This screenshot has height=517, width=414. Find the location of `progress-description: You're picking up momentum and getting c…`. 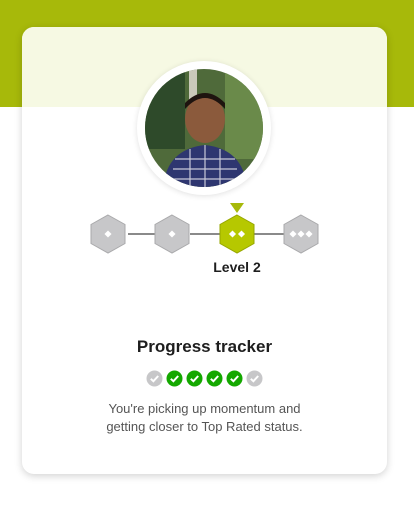

progress-description: You're picking up momentum and getting c… is located at coordinates (204, 418).